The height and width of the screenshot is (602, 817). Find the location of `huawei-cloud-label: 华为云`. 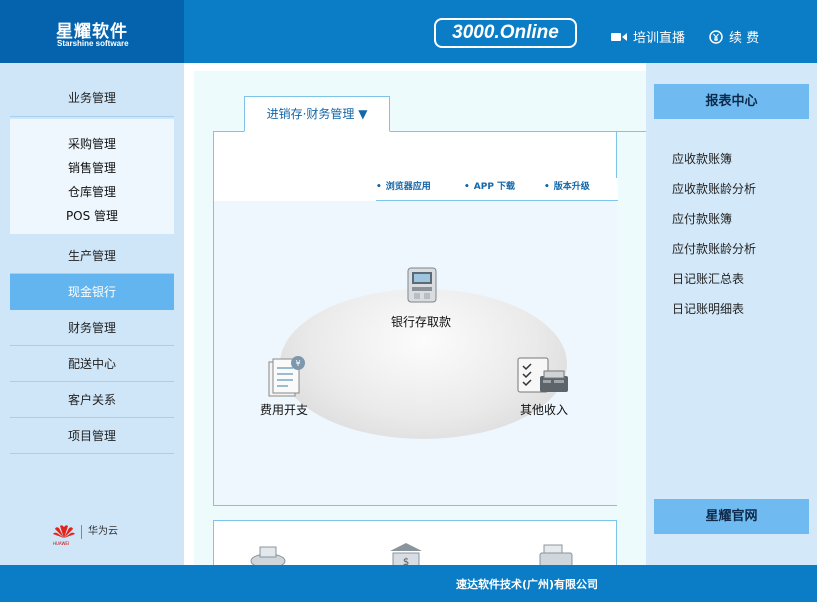

huawei-cloud-label: 华为云 is located at coordinates (99, 532).